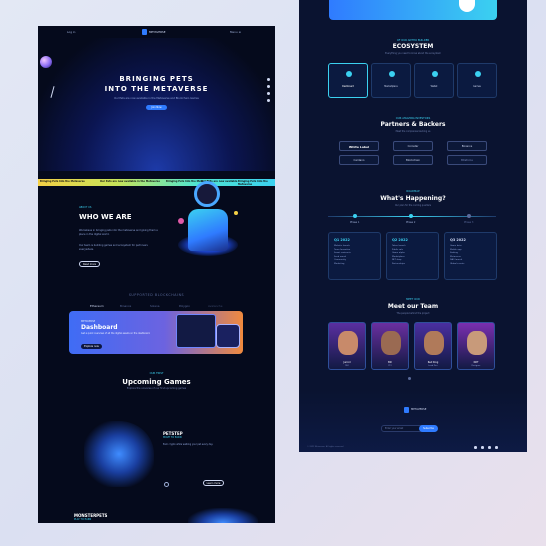 The width and height of the screenshot is (546, 546). What do you see at coordinates (413, 131) in the screenshot?
I see `partners-subtitle: Meet the companies backing us` at bounding box center [413, 131].